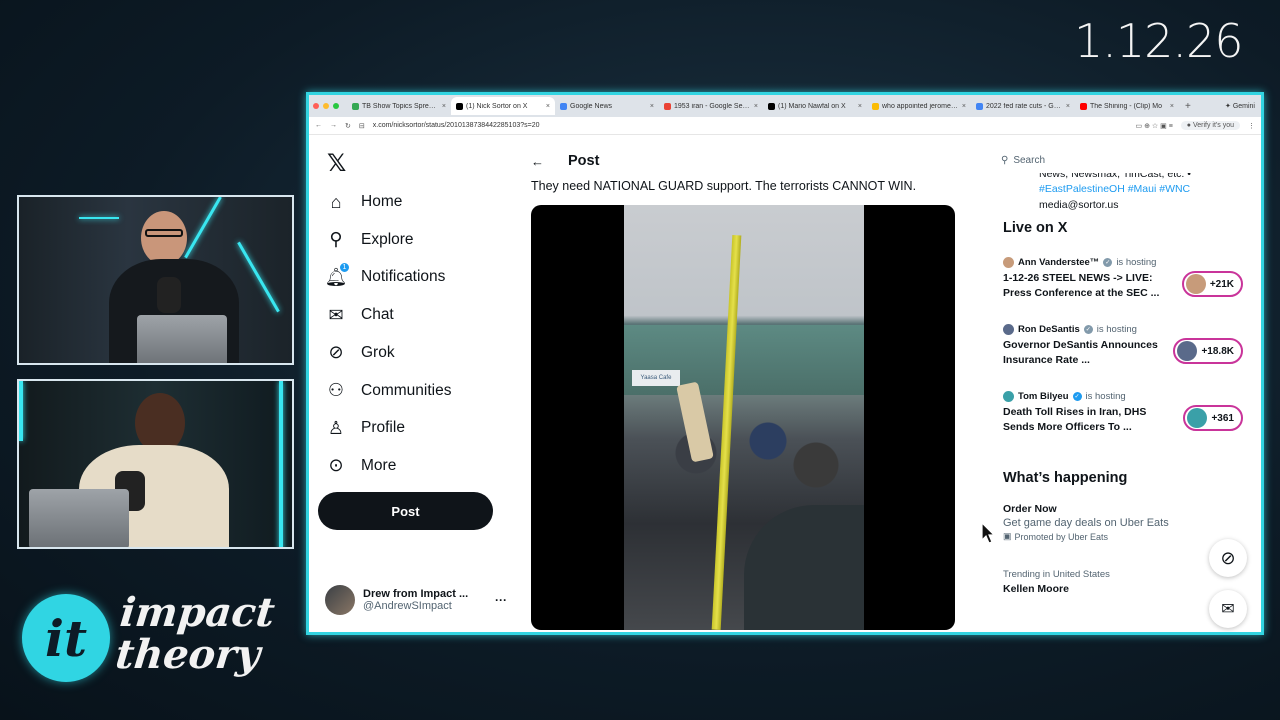 The width and height of the screenshot is (1280, 720). I want to click on more-circle-icon: ⊙, so click(336, 465).